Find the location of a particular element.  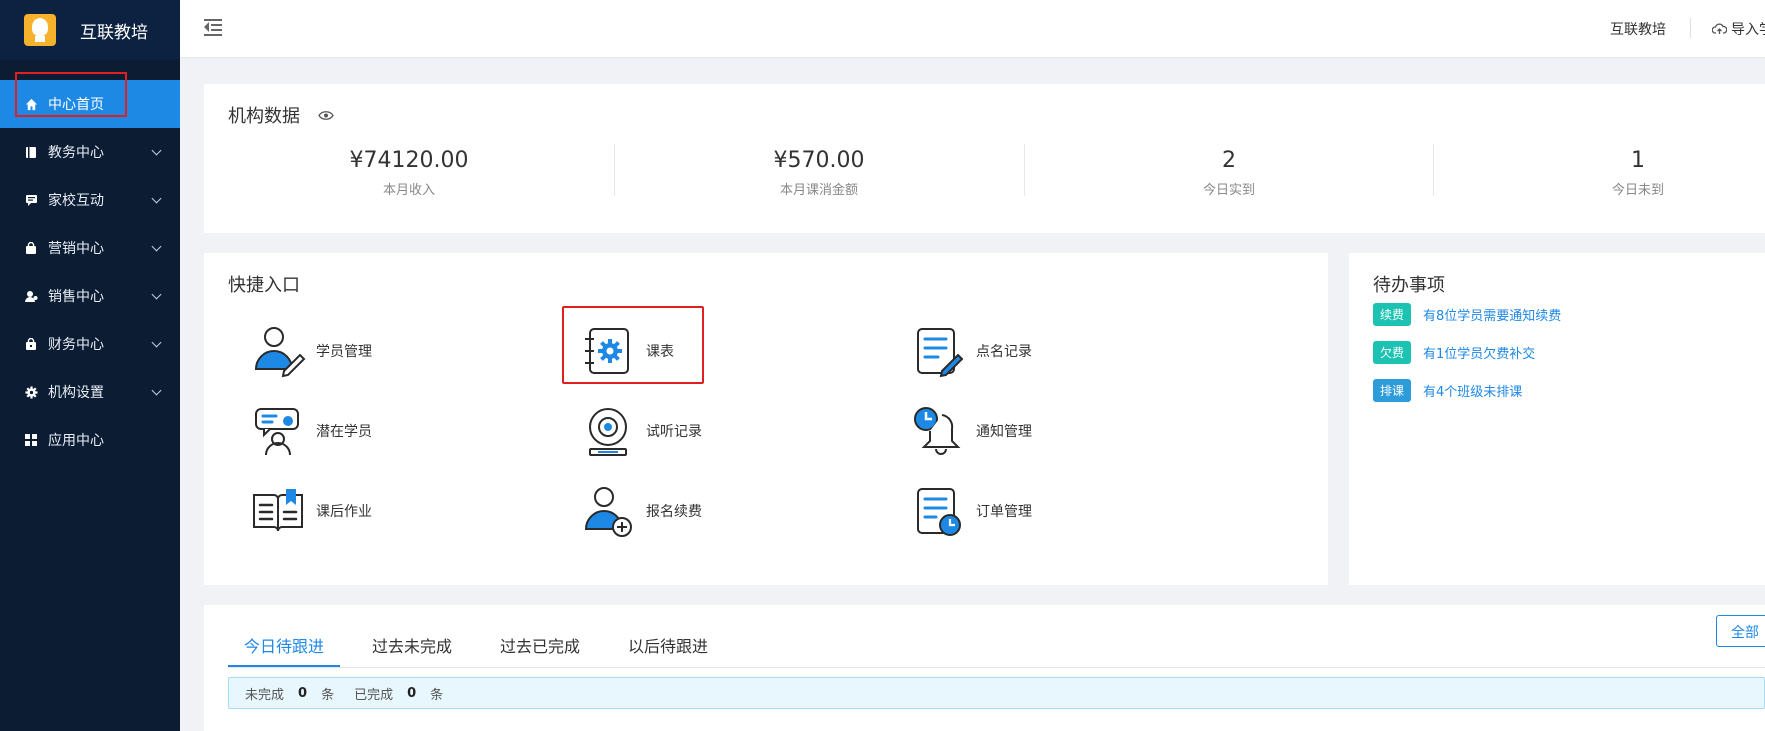

sidebar-item-label: 财务中心 is located at coordinates (76, 345).